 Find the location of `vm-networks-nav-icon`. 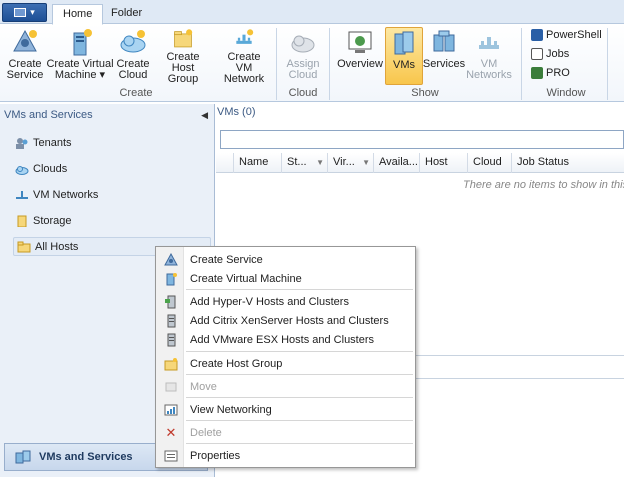

vm-networks-nav-icon is located at coordinates (22, 195).